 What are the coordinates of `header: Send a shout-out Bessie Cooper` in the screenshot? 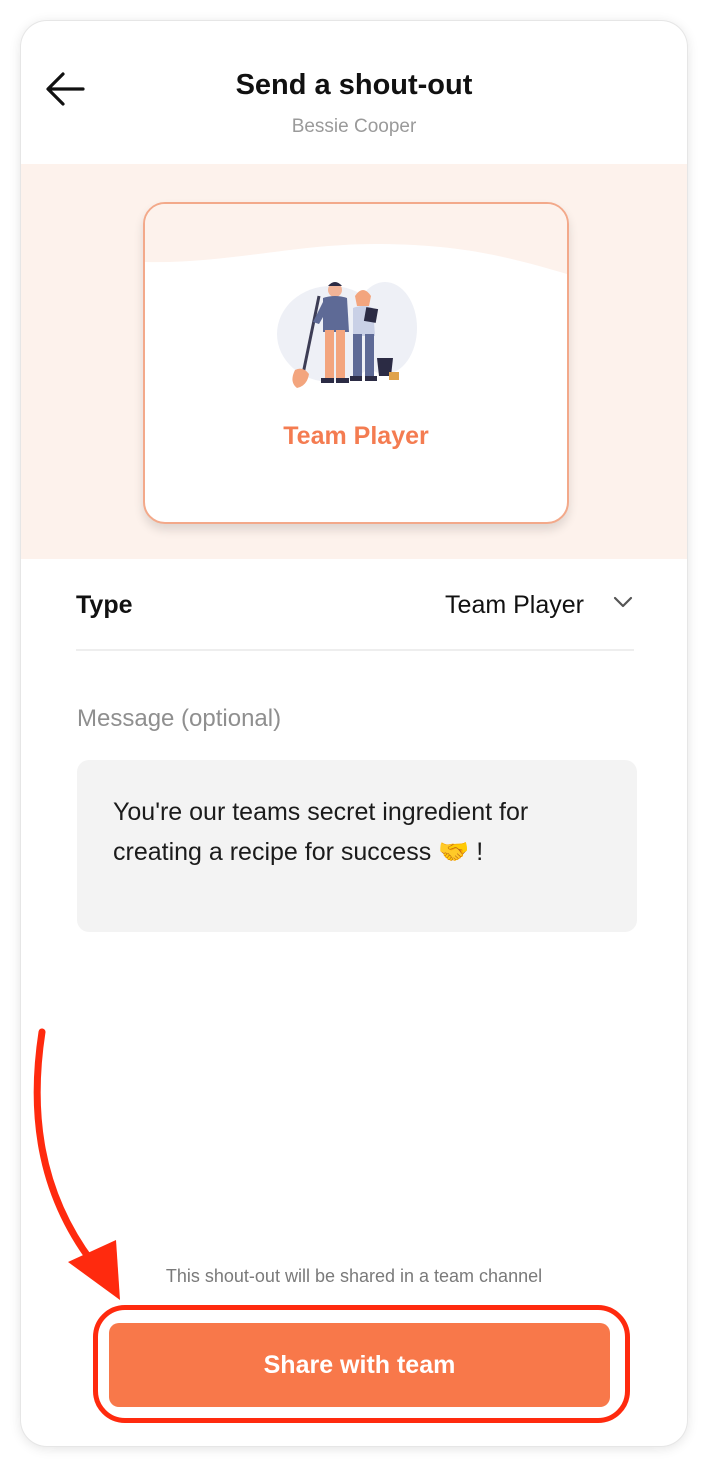 It's located at (354, 92).